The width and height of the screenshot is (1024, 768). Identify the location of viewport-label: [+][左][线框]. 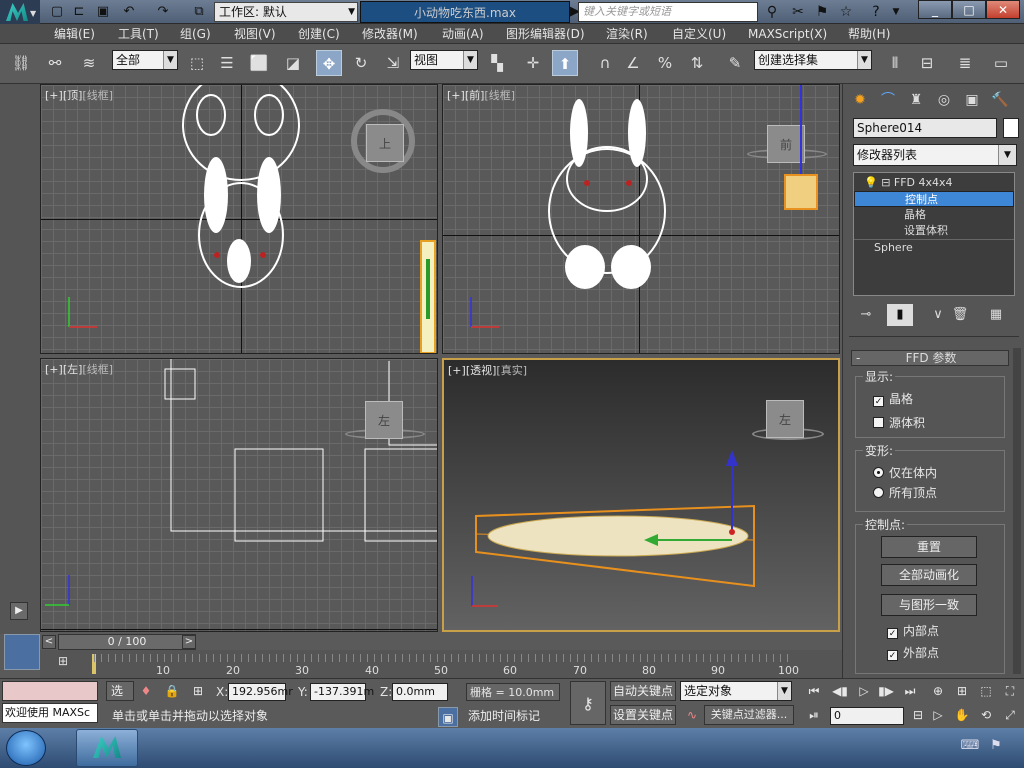
(79, 369).